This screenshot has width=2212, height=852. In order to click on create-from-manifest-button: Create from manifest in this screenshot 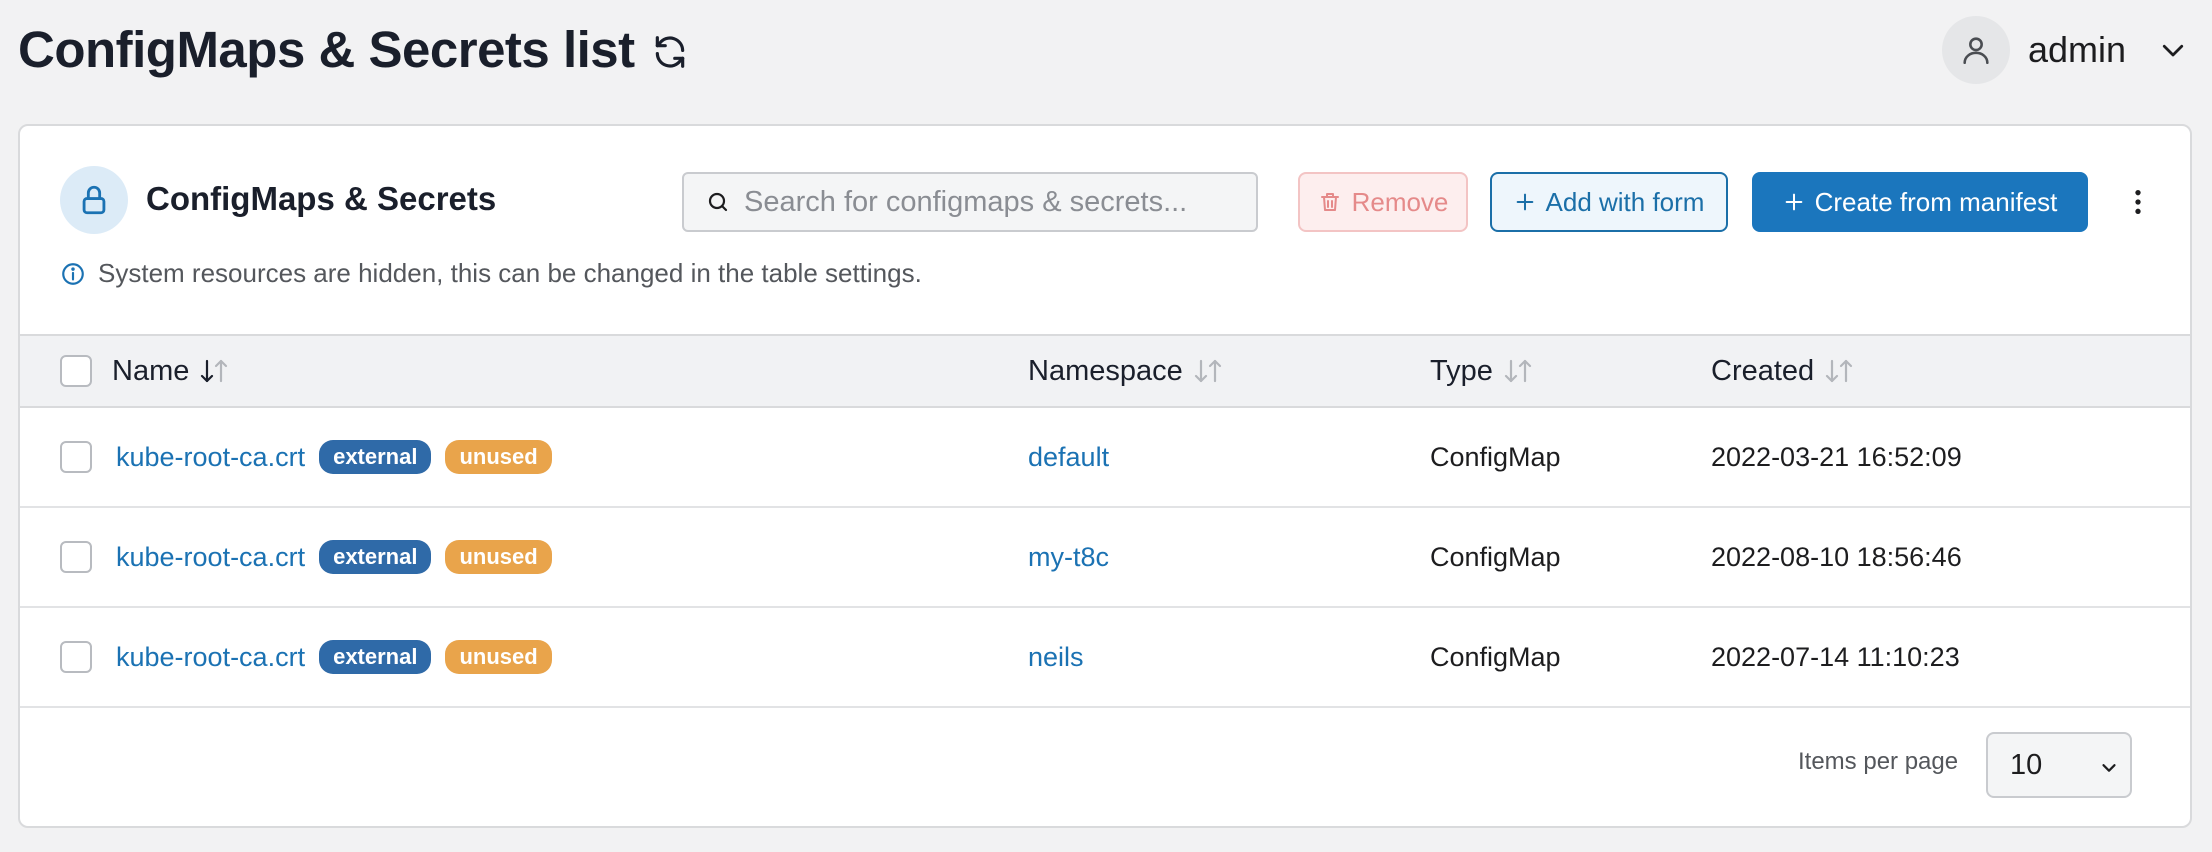, I will do `click(1920, 202)`.